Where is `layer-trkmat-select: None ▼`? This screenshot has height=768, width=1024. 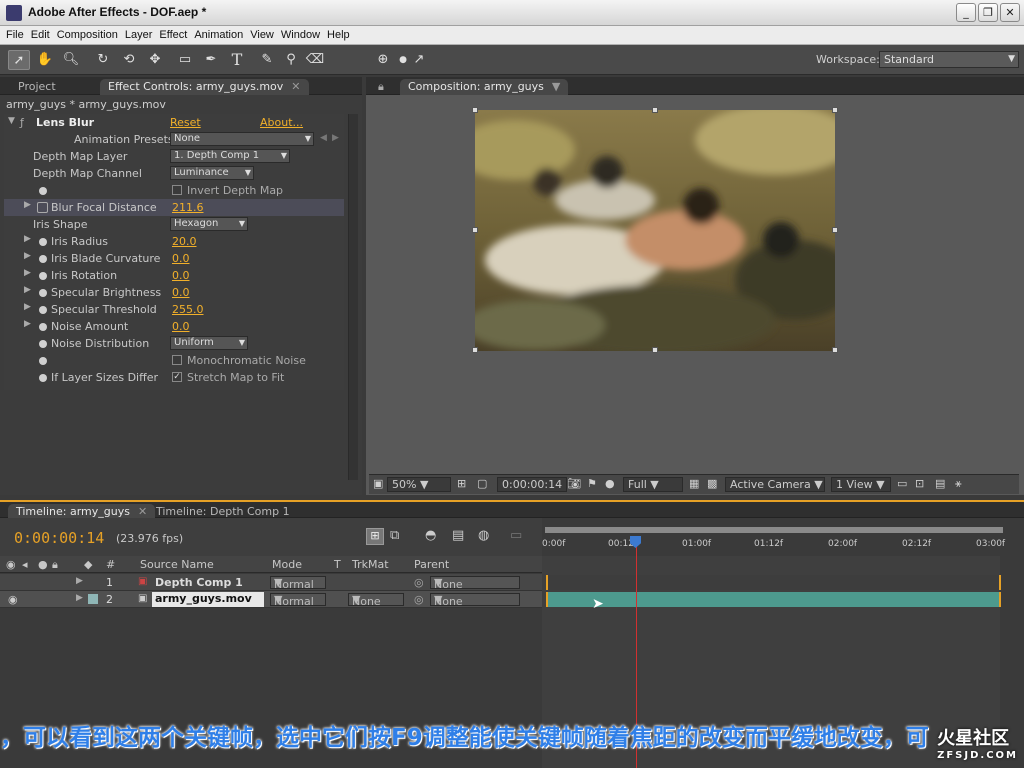
layer-trkmat-select: None ▼ is located at coordinates (376, 600).